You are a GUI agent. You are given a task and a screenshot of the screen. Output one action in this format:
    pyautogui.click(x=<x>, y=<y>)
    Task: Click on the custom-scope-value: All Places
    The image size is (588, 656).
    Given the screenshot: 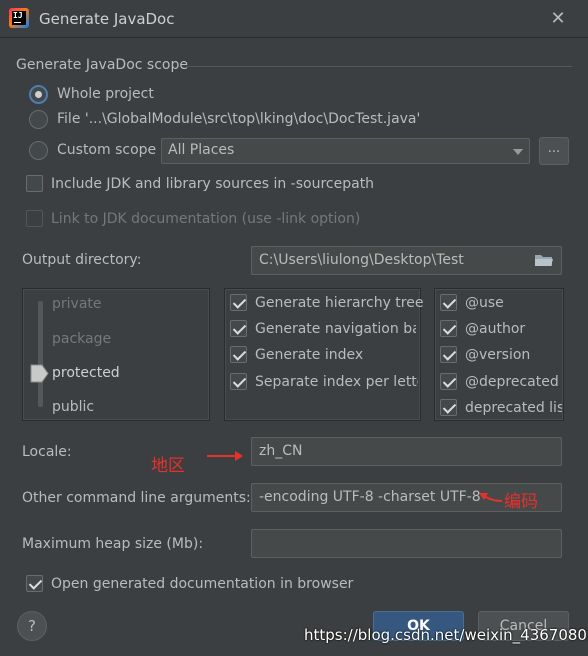 What is the action you would take?
    pyautogui.click(x=201, y=150)
    